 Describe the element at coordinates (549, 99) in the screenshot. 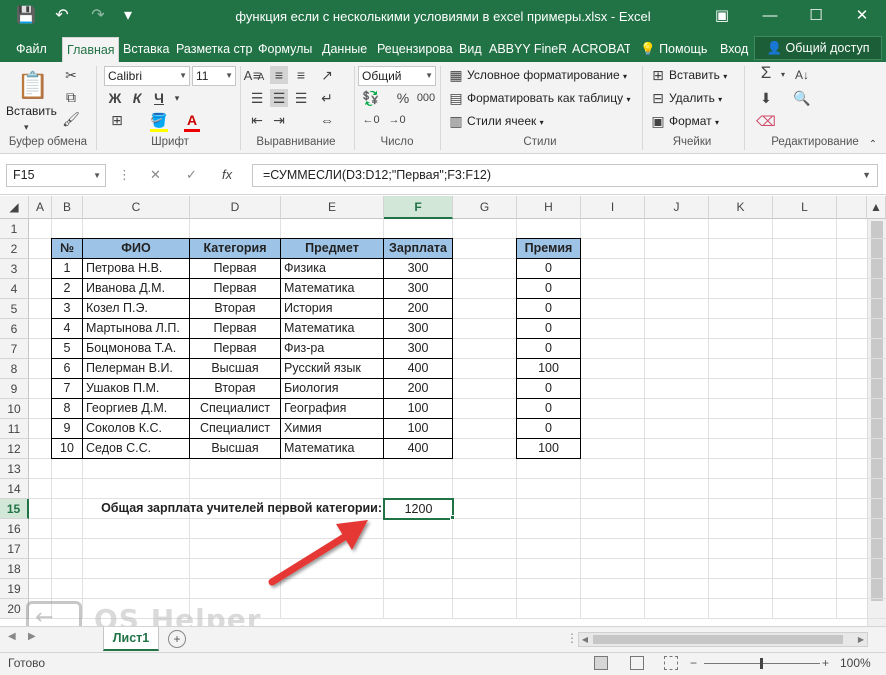

I see `format-as-table-button: Форматировать как таблицу ▾` at that location.